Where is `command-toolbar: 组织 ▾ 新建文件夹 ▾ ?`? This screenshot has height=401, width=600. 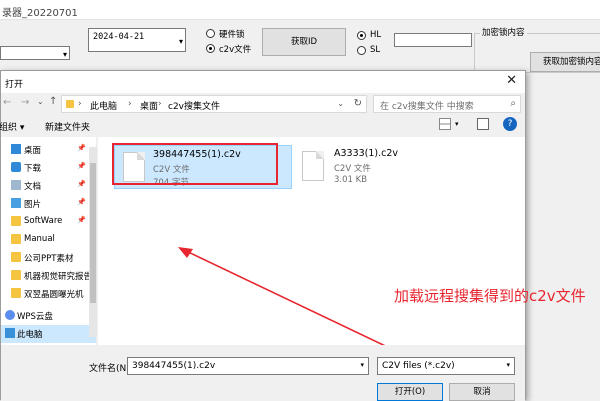 command-toolbar: 组织 ▾ 新建文件夹 ▾ ? is located at coordinates (262, 126).